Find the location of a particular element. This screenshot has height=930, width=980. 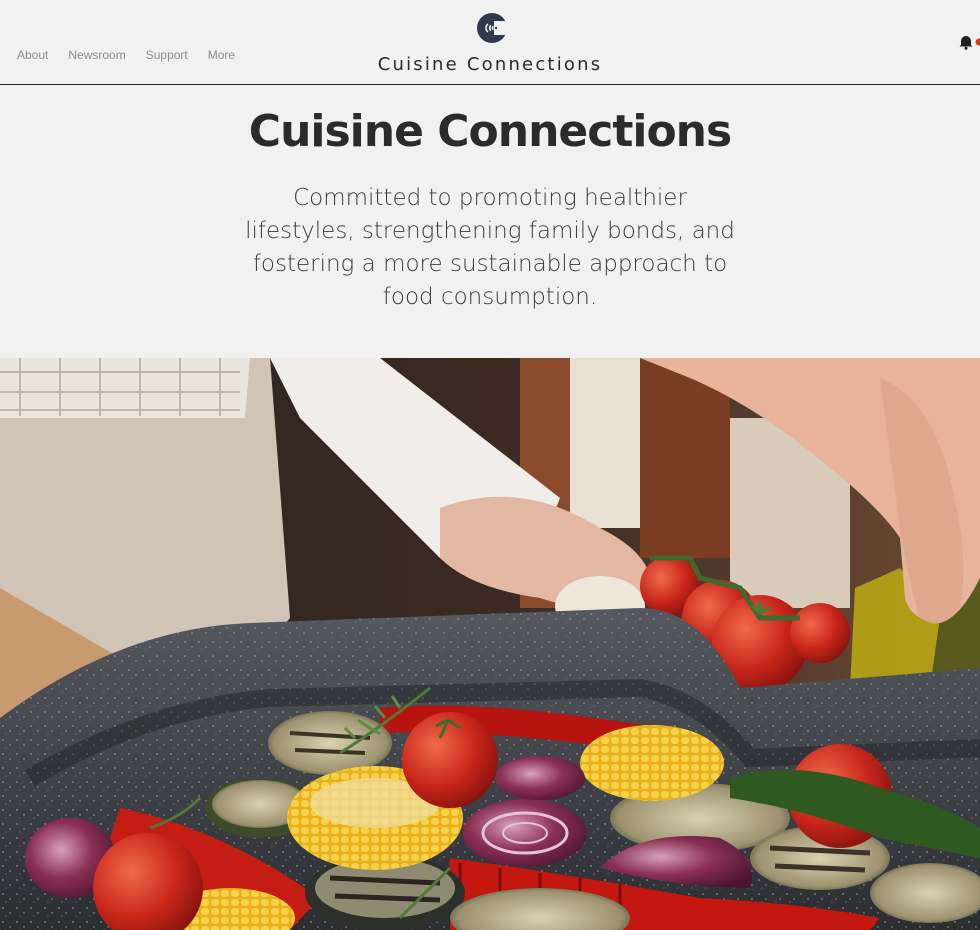

cc-logo-icon is located at coordinates (492, 28).